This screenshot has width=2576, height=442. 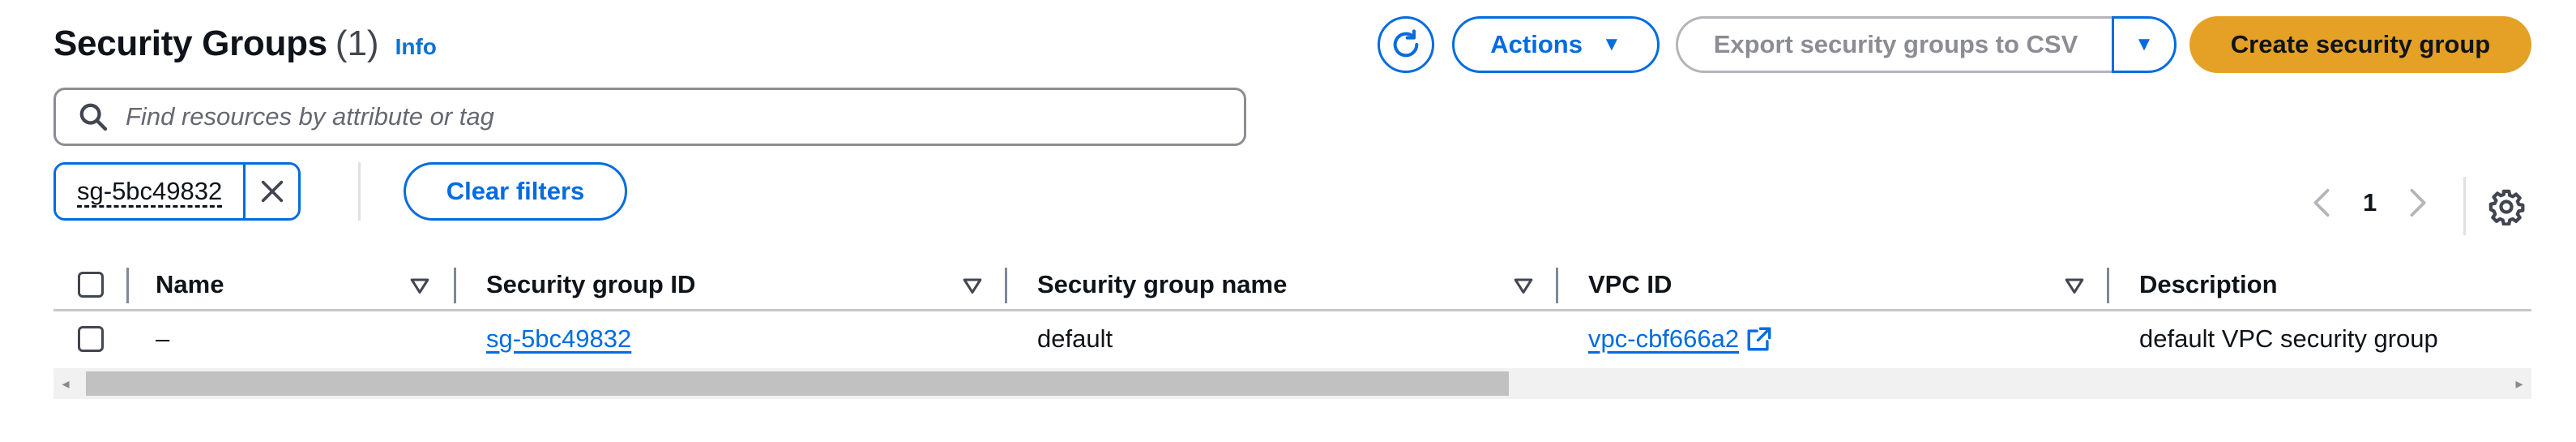 What do you see at coordinates (65, 383) in the screenshot?
I see `scroll-left-icon: ◂` at bounding box center [65, 383].